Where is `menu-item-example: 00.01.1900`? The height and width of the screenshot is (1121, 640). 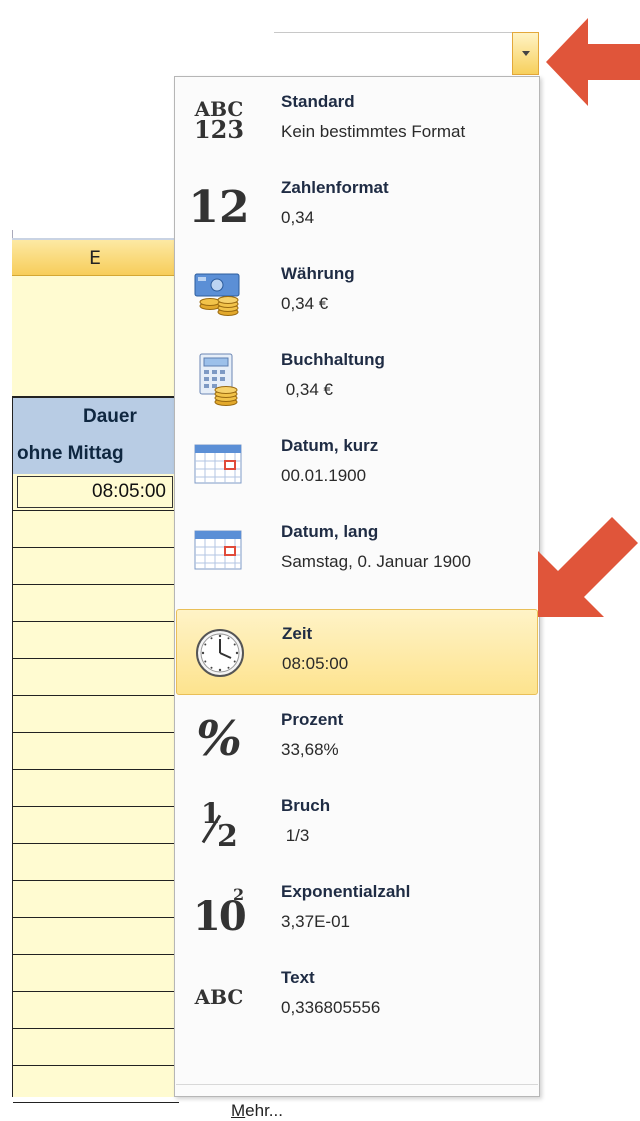
menu-item-example: 00.01.1900 is located at coordinates (324, 475).